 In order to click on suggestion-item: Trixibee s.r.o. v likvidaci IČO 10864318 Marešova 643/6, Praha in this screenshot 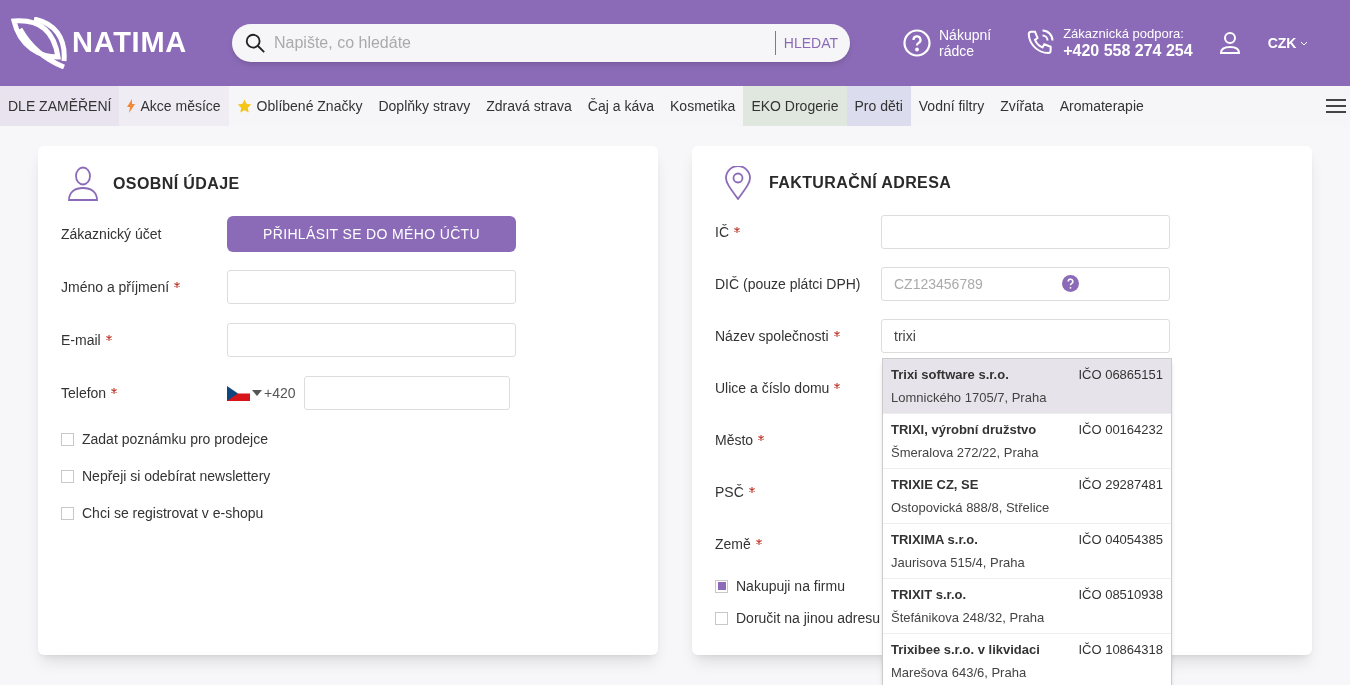, I will do `click(1027, 659)`.